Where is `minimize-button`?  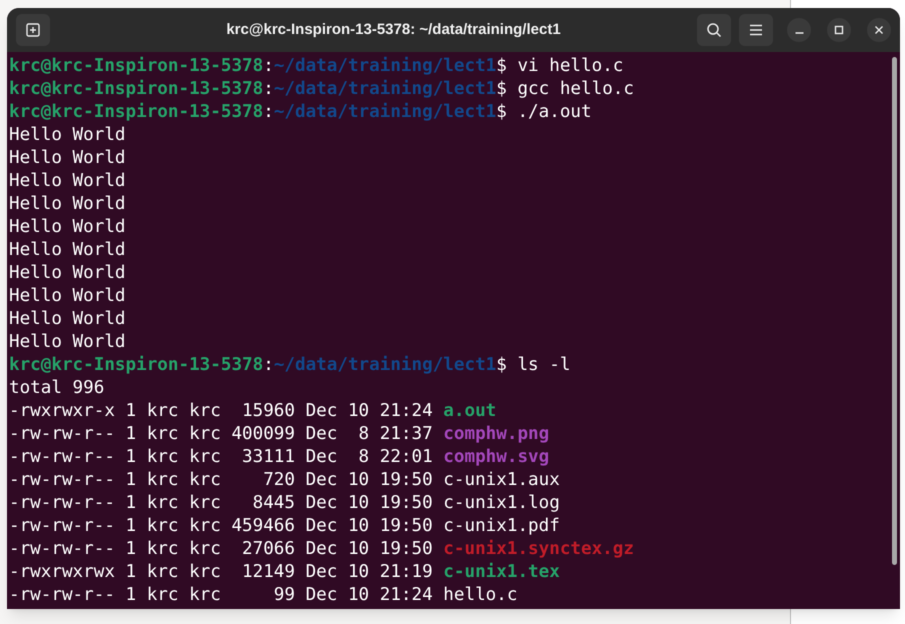 minimize-button is located at coordinates (799, 30).